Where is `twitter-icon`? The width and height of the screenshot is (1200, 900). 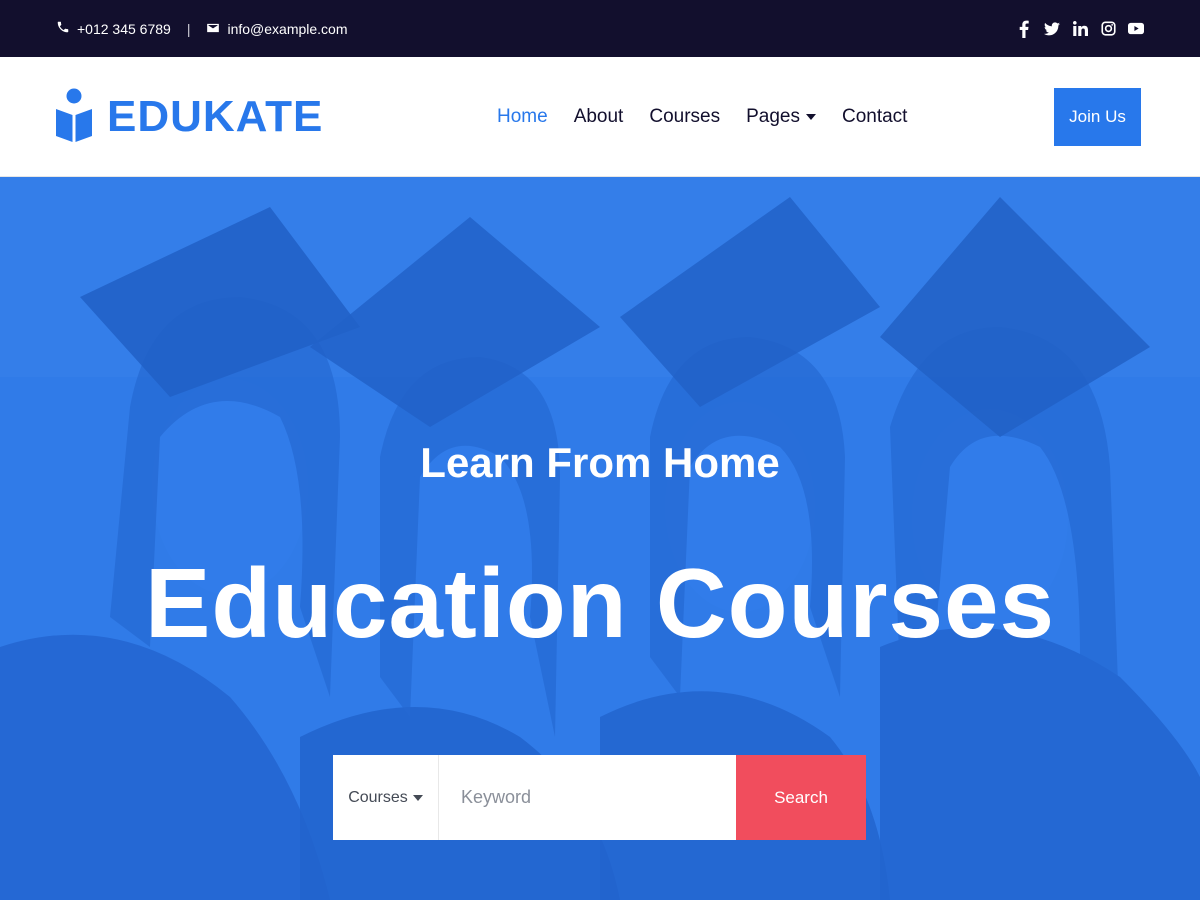
twitter-icon is located at coordinates (1052, 29).